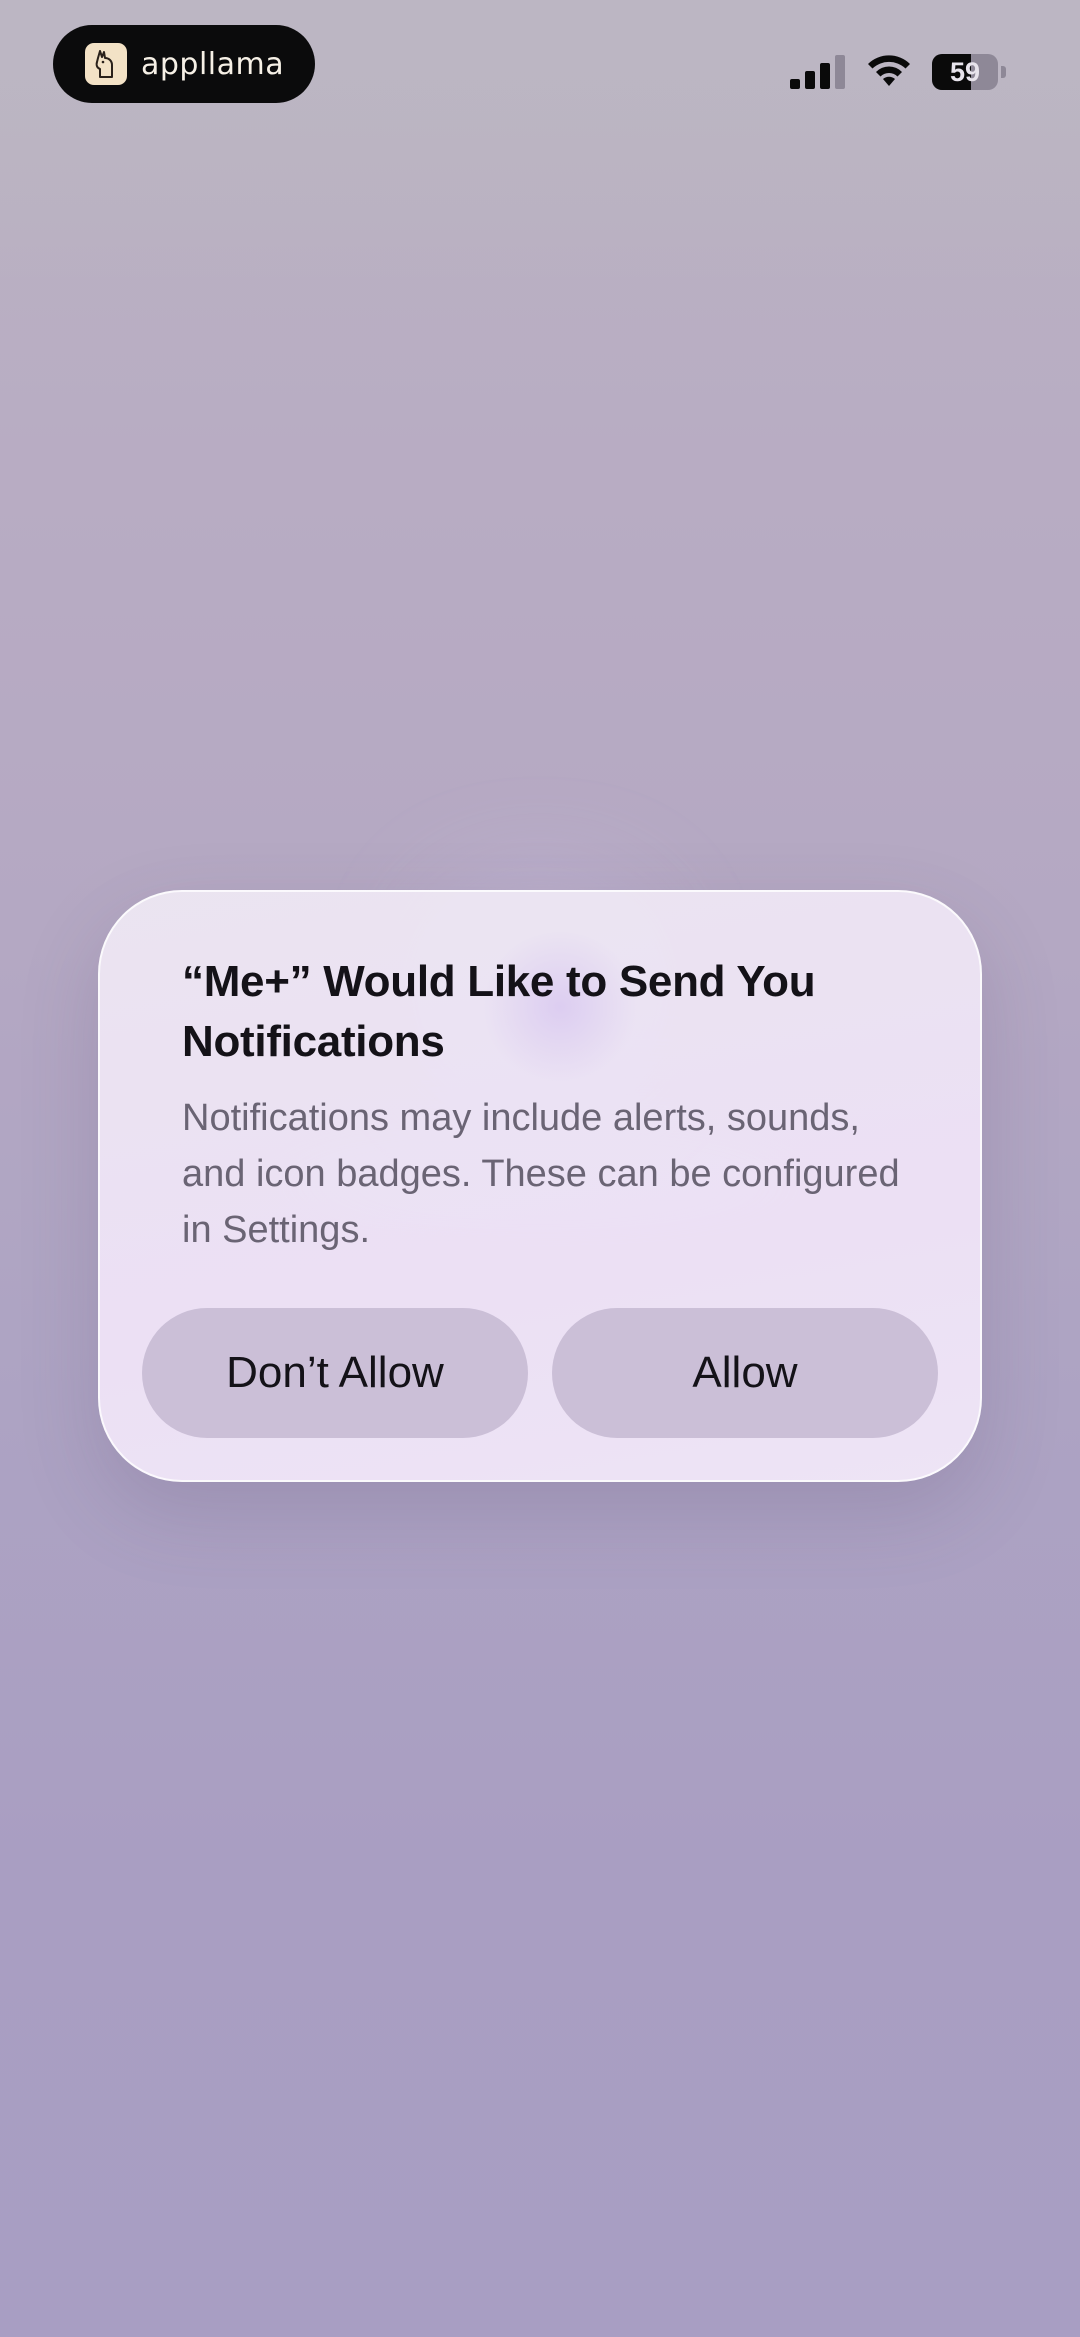 The width and height of the screenshot is (1080, 2337). I want to click on llama-icon, so click(106, 64).